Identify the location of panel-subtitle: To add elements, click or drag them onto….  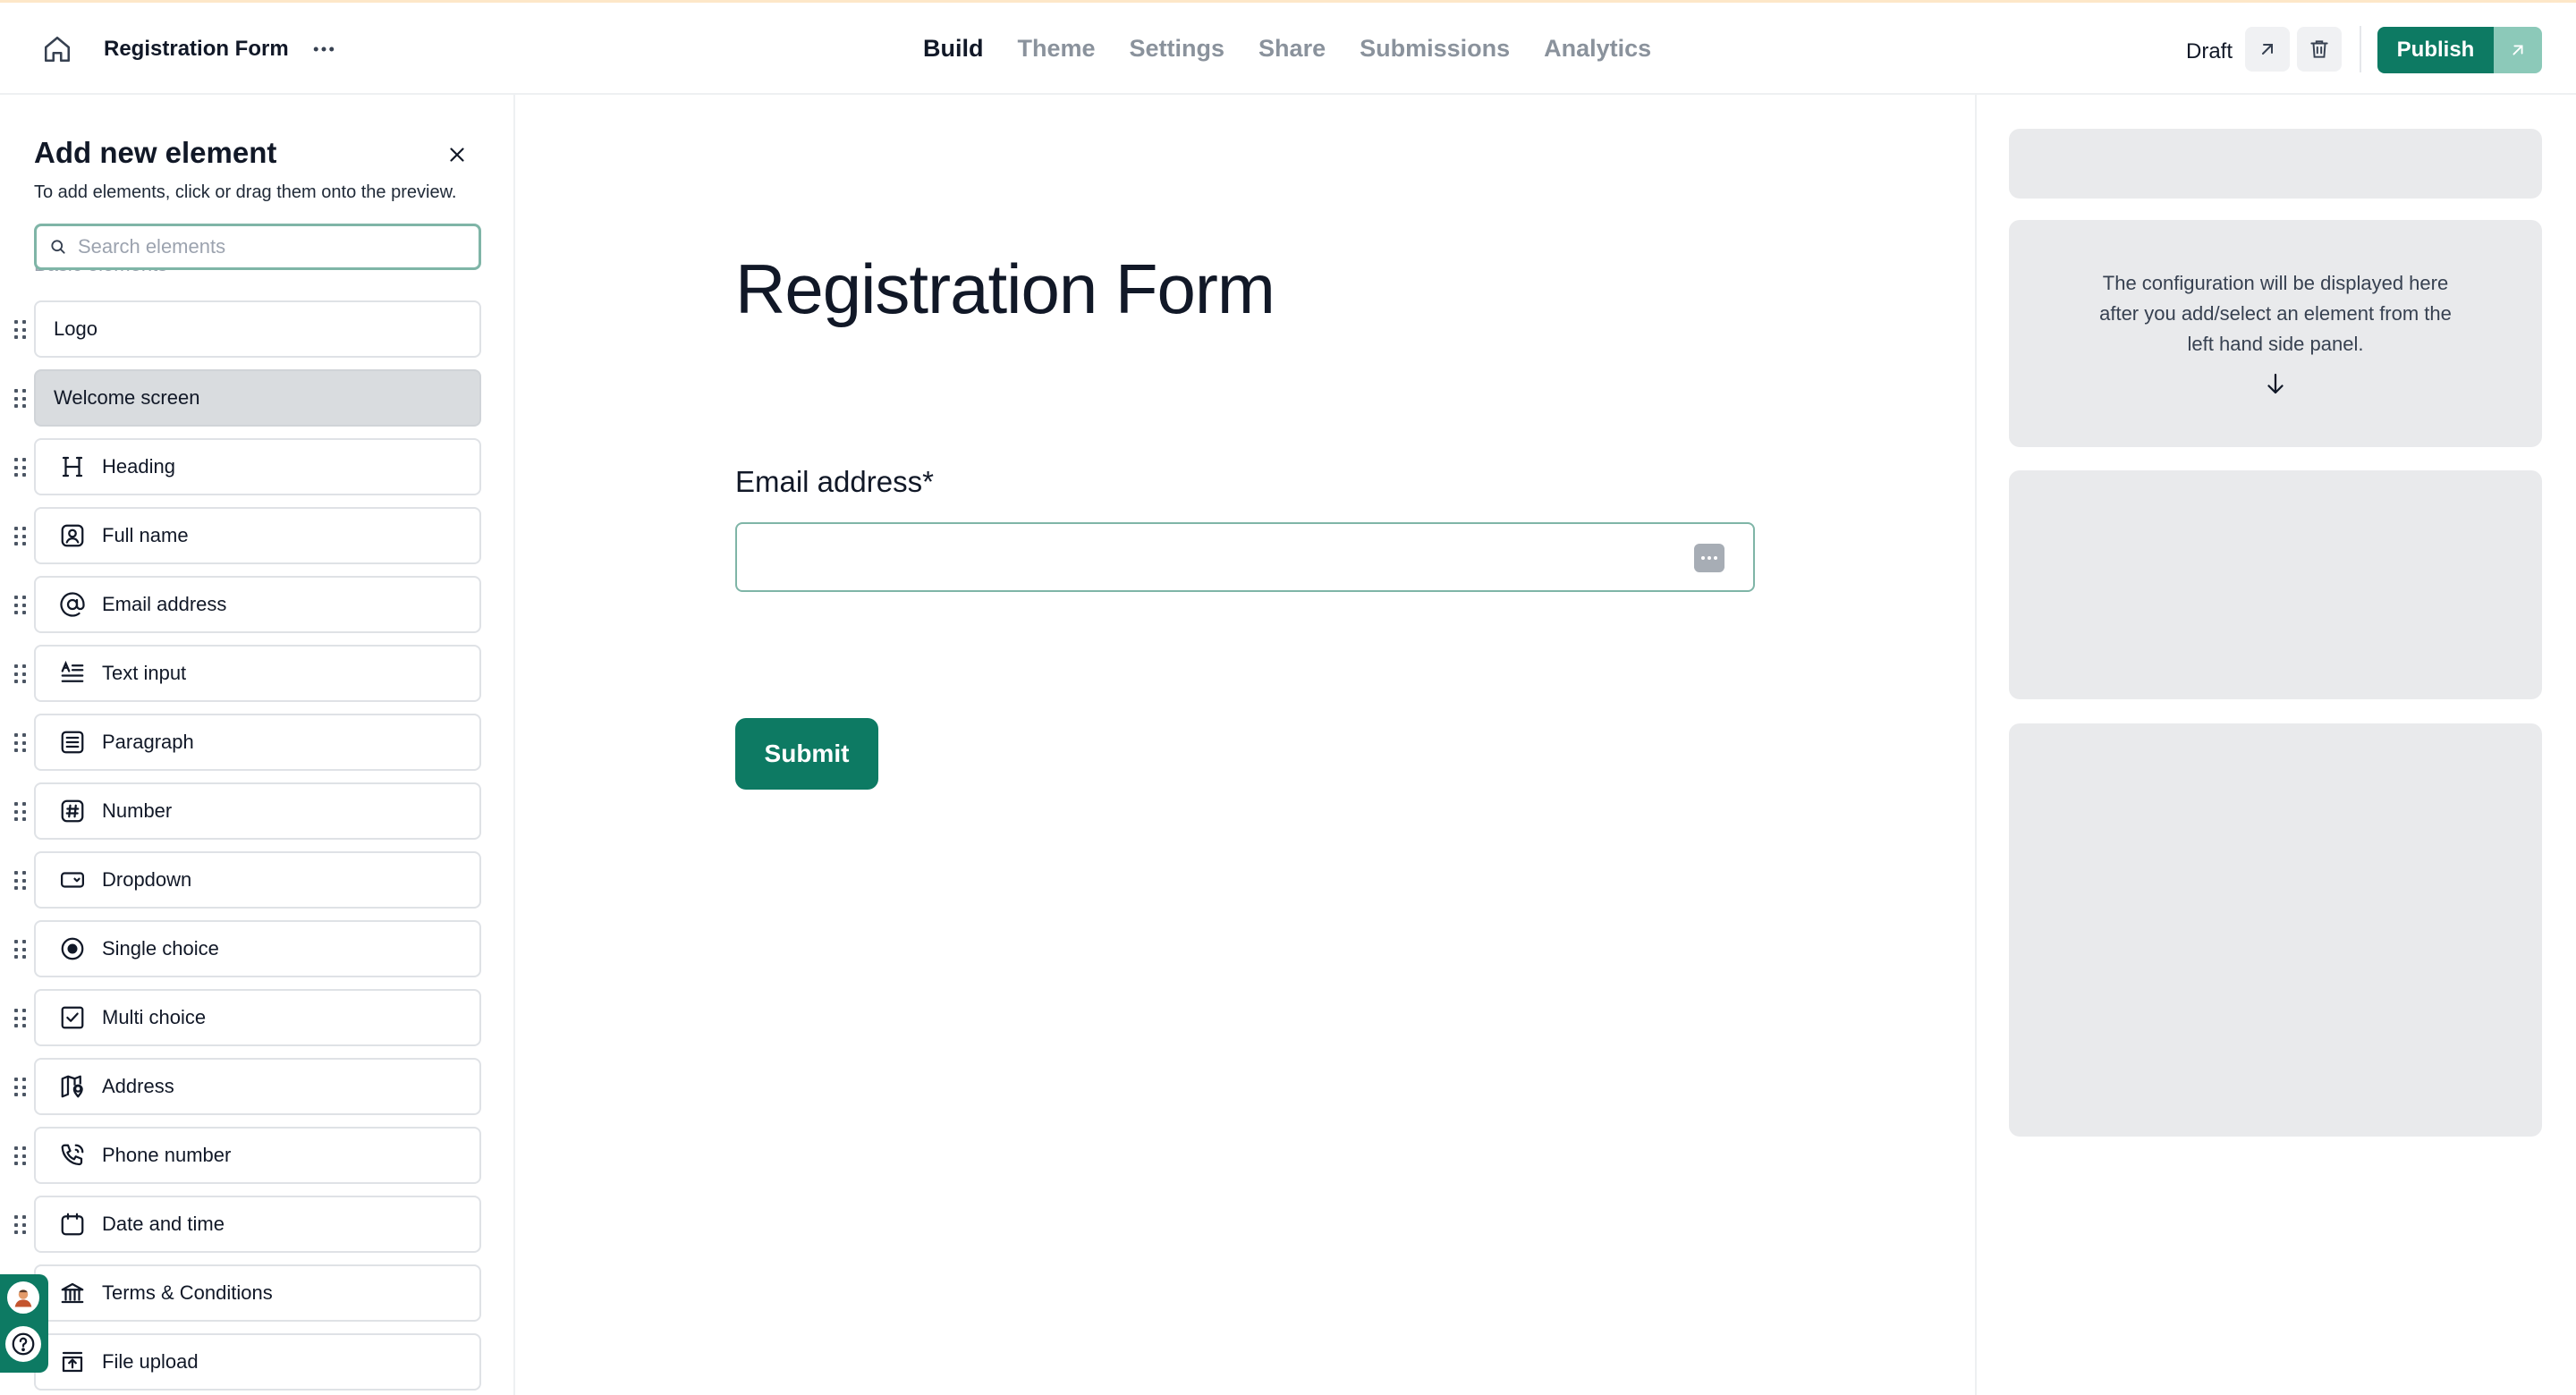
(245, 192).